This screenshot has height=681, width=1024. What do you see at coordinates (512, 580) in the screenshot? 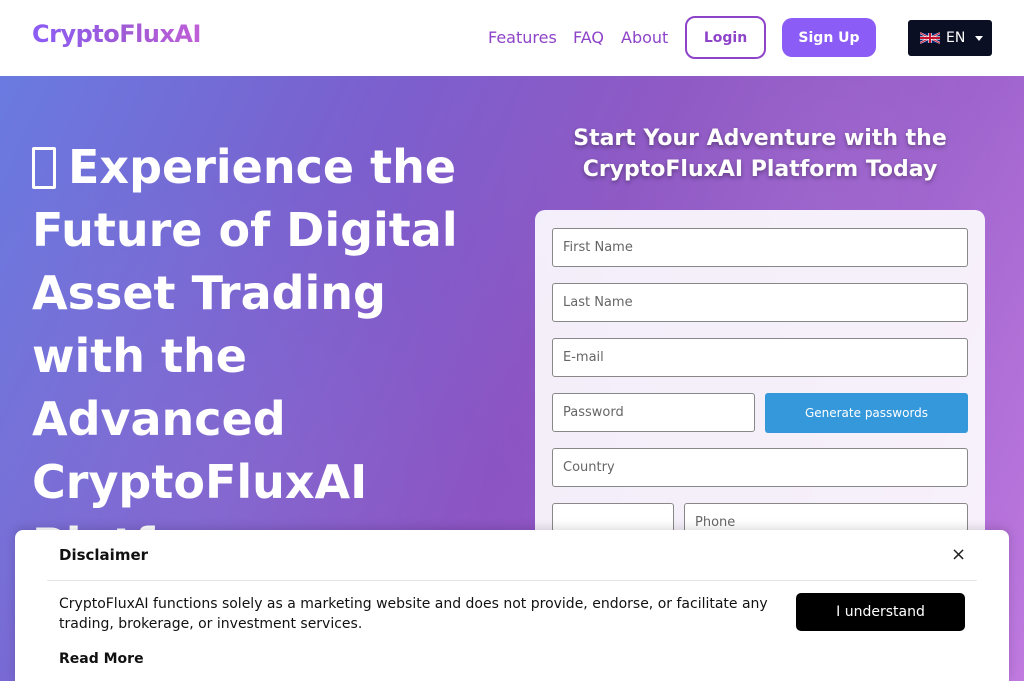
I see `divider` at bounding box center [512, 580].